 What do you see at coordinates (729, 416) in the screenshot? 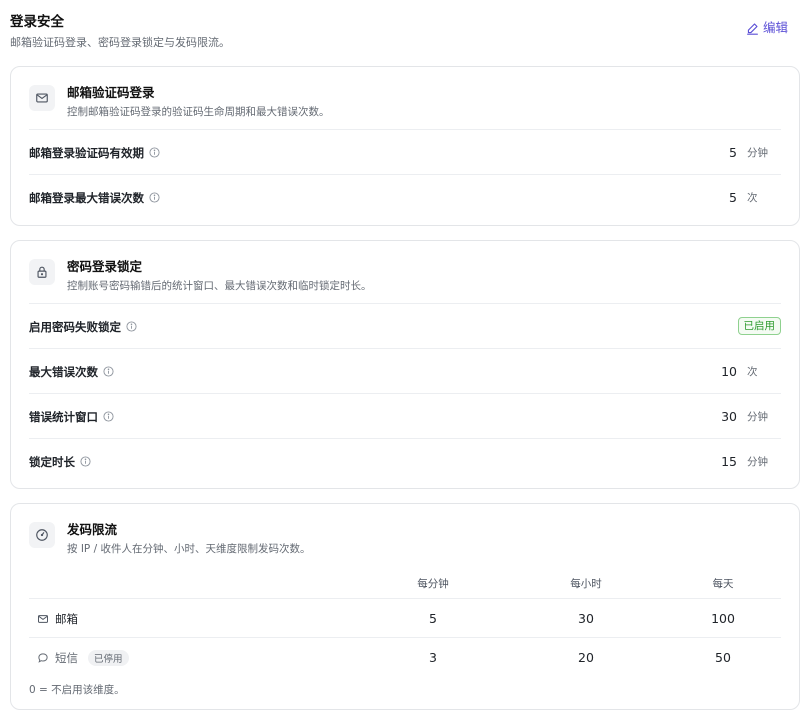
I see `setting-value: 30` at bounding box center [729, 416].